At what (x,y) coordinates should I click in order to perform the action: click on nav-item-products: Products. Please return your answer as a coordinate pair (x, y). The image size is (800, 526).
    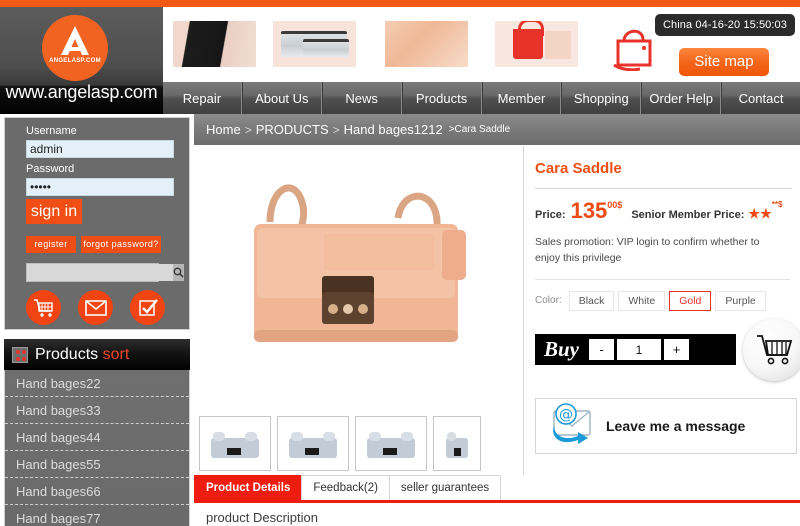
    Looking at the image, I should click on (441, 98).